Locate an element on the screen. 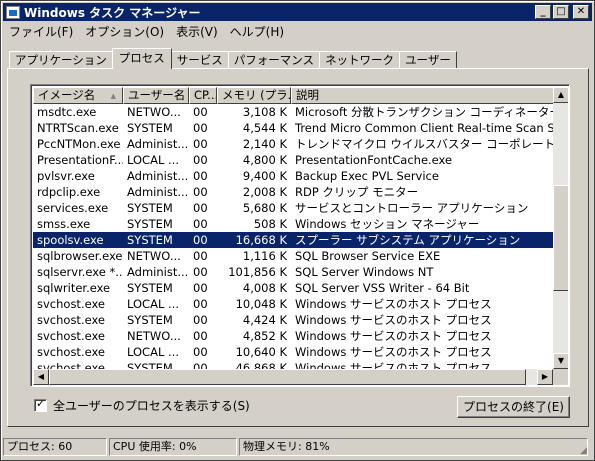 The image size is (595, 461). cell-description: Backup Exec PVL Service is located at coordinates (367, 176).